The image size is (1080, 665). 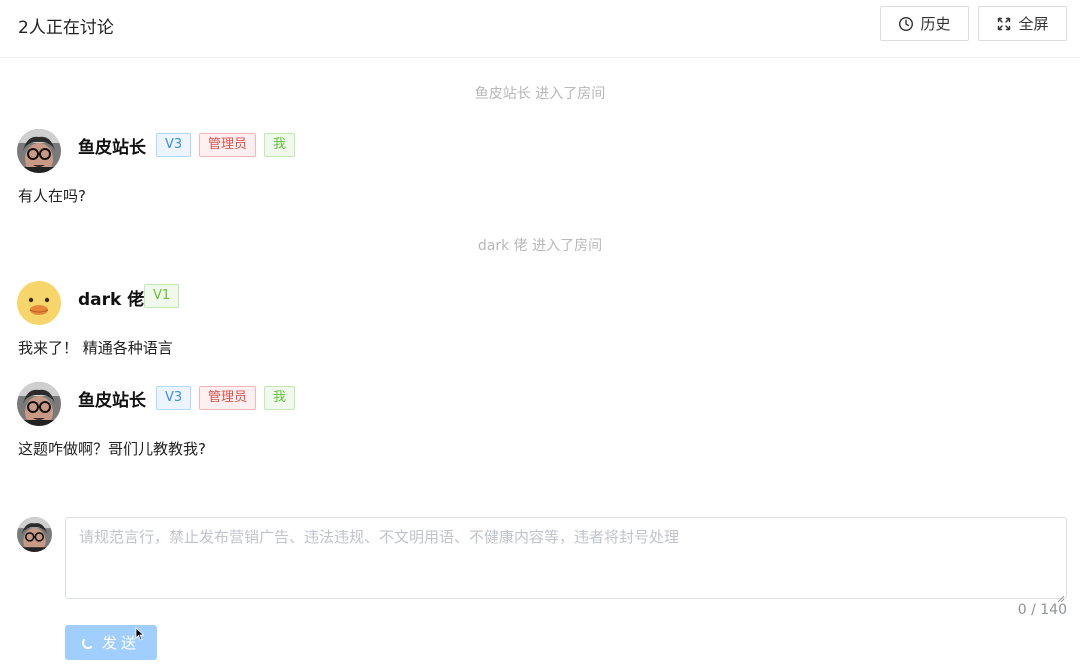 What do you see at coordinates (87, 642) in the screenshot?
I see `loading-spinner-icon` at bounding box center [87, 642].